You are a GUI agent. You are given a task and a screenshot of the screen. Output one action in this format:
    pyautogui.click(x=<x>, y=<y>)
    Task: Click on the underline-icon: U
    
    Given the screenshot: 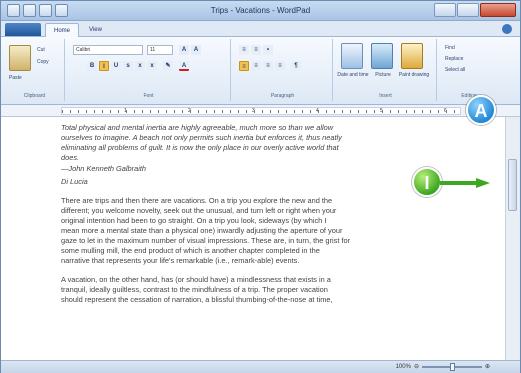 What is the action you would take?
    pyautogui.click(x=116, y=66)
    